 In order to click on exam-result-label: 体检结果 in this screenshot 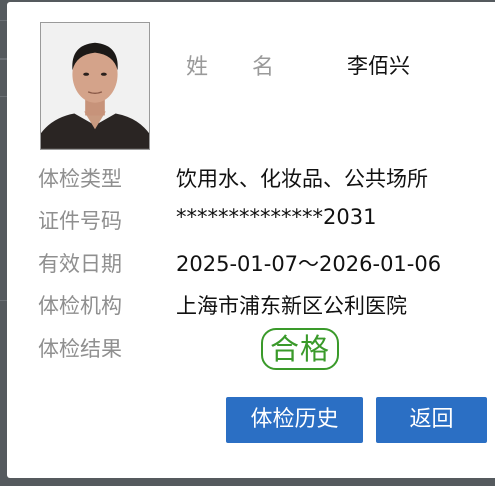, I will do `click(80, 349)`.